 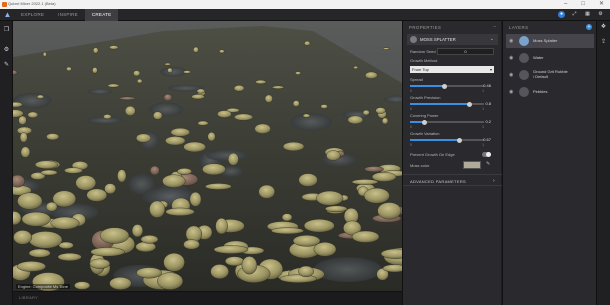 I want to click on layer-item-moss-splatter: ◉ Moss Splatter, so click(x=550, y=41).